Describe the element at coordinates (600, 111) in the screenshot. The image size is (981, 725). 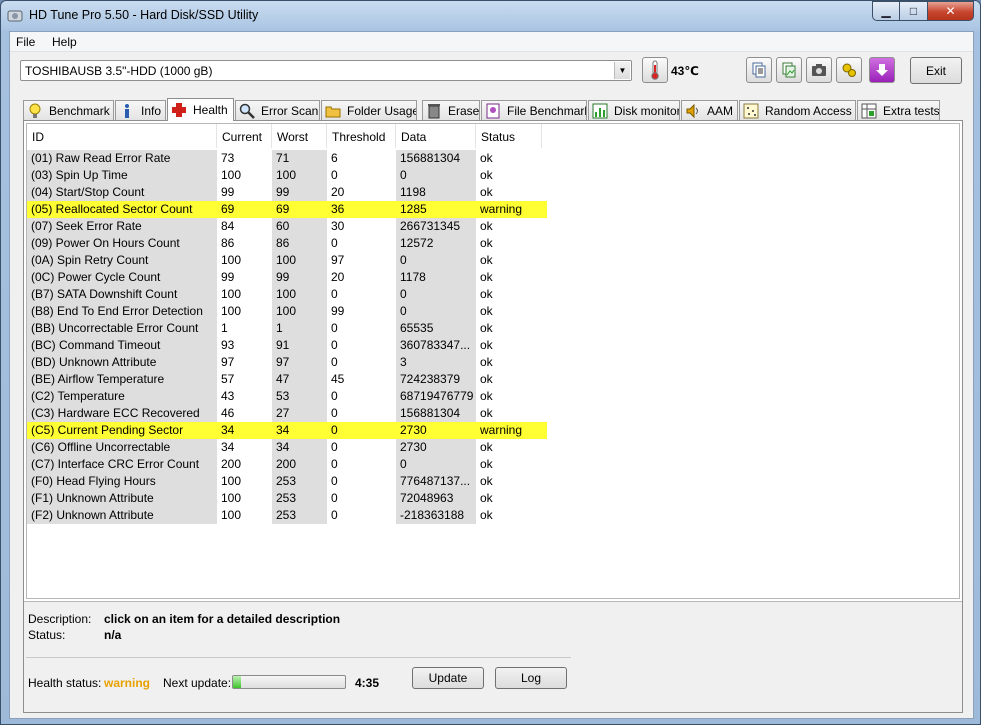
I see `disk-monitor-icon` at that location.